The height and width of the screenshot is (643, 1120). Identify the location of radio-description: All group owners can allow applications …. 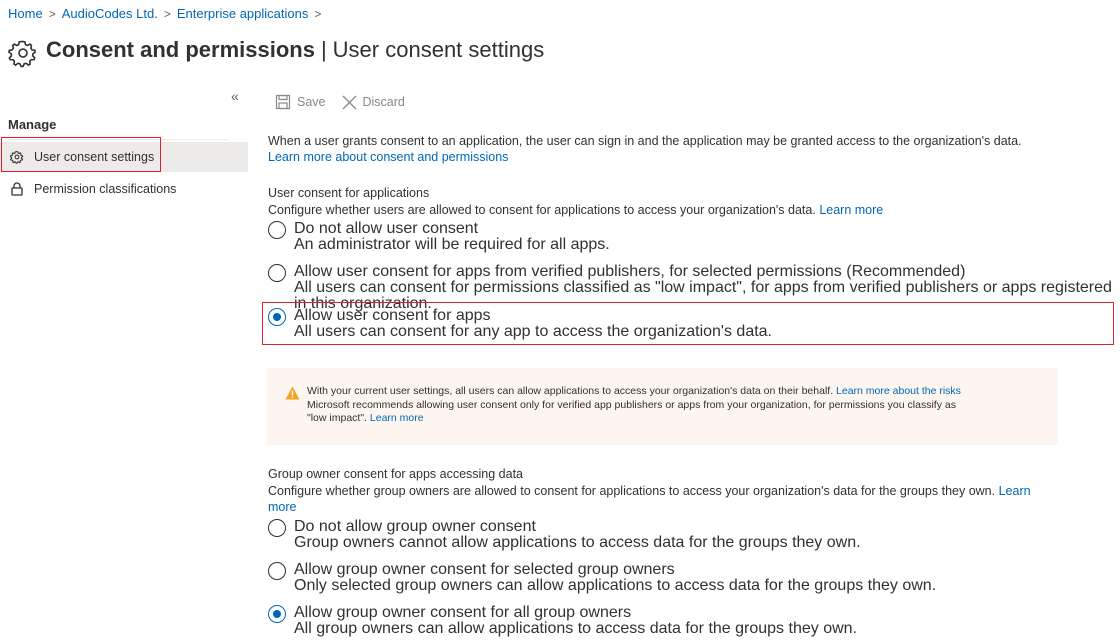
(575, 628).